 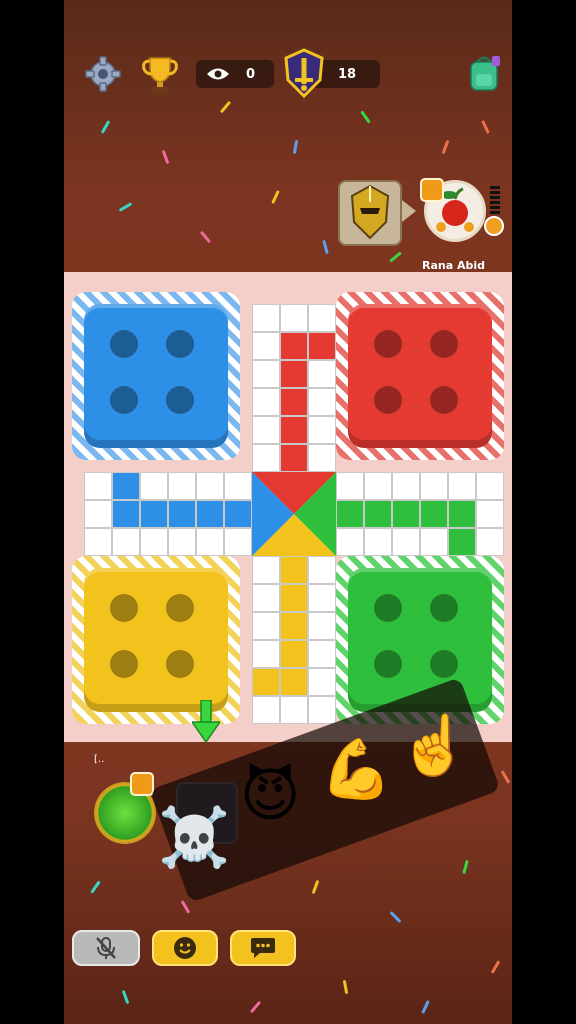 I want to click on chat-button, so click(x=263, y=948).